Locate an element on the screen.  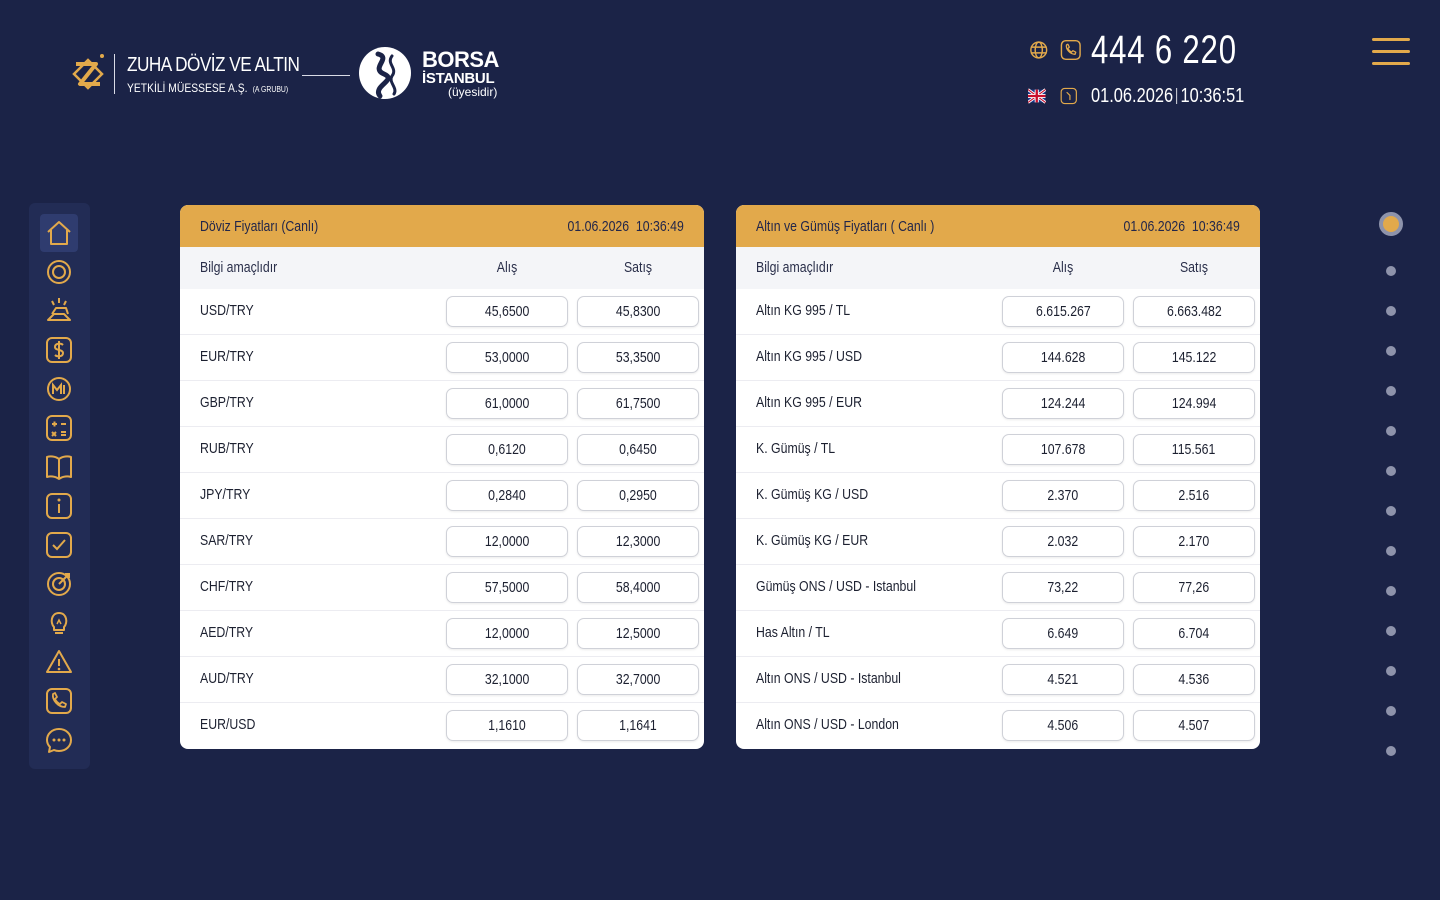
row-name: JPY/TRY is located at coordinates (225, 494).